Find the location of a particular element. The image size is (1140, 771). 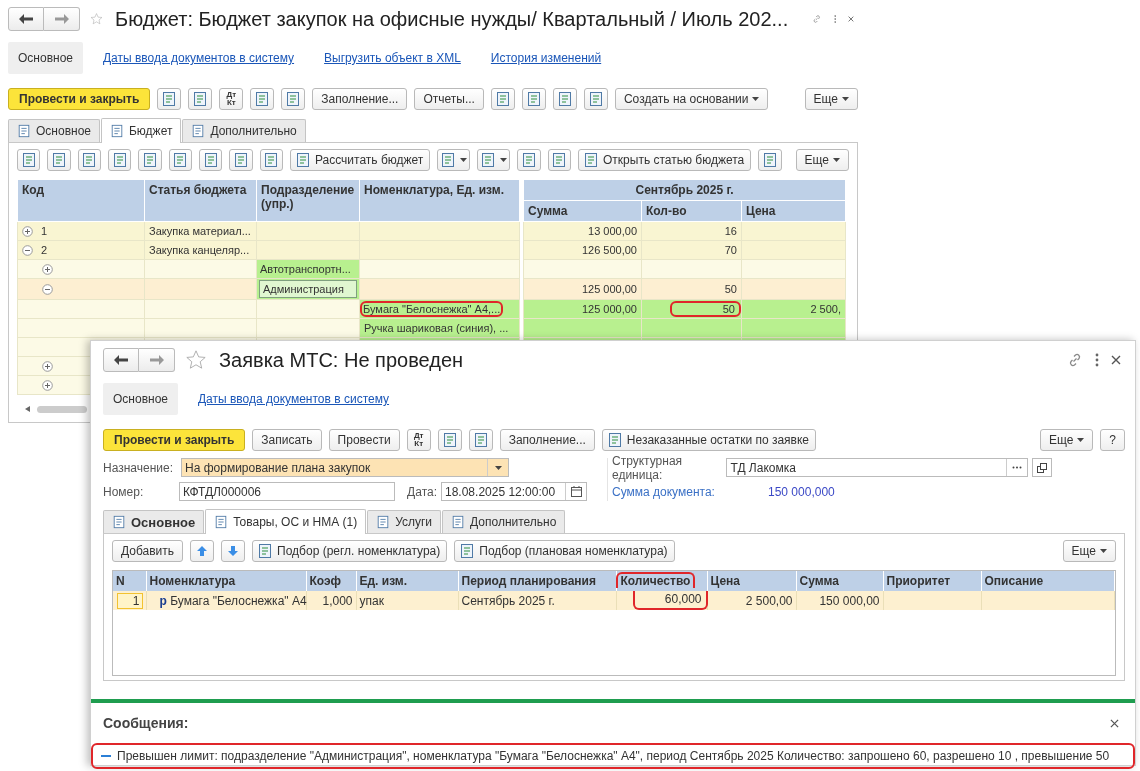

date-field: 18.08.2025 12:00:00 is located at coordinates (514, 491).